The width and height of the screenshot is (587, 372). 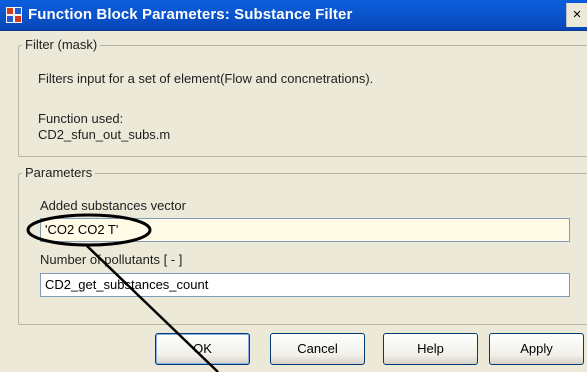 I want to click on simulink-block-icon, so click(x=14, y=15).